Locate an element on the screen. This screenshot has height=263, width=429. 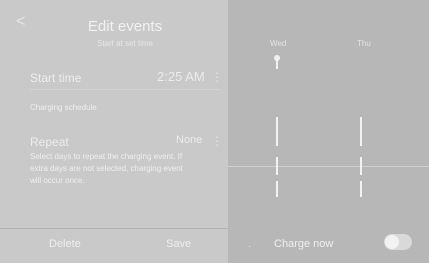
charge-now-toggle is located at coordinates (398, 242).